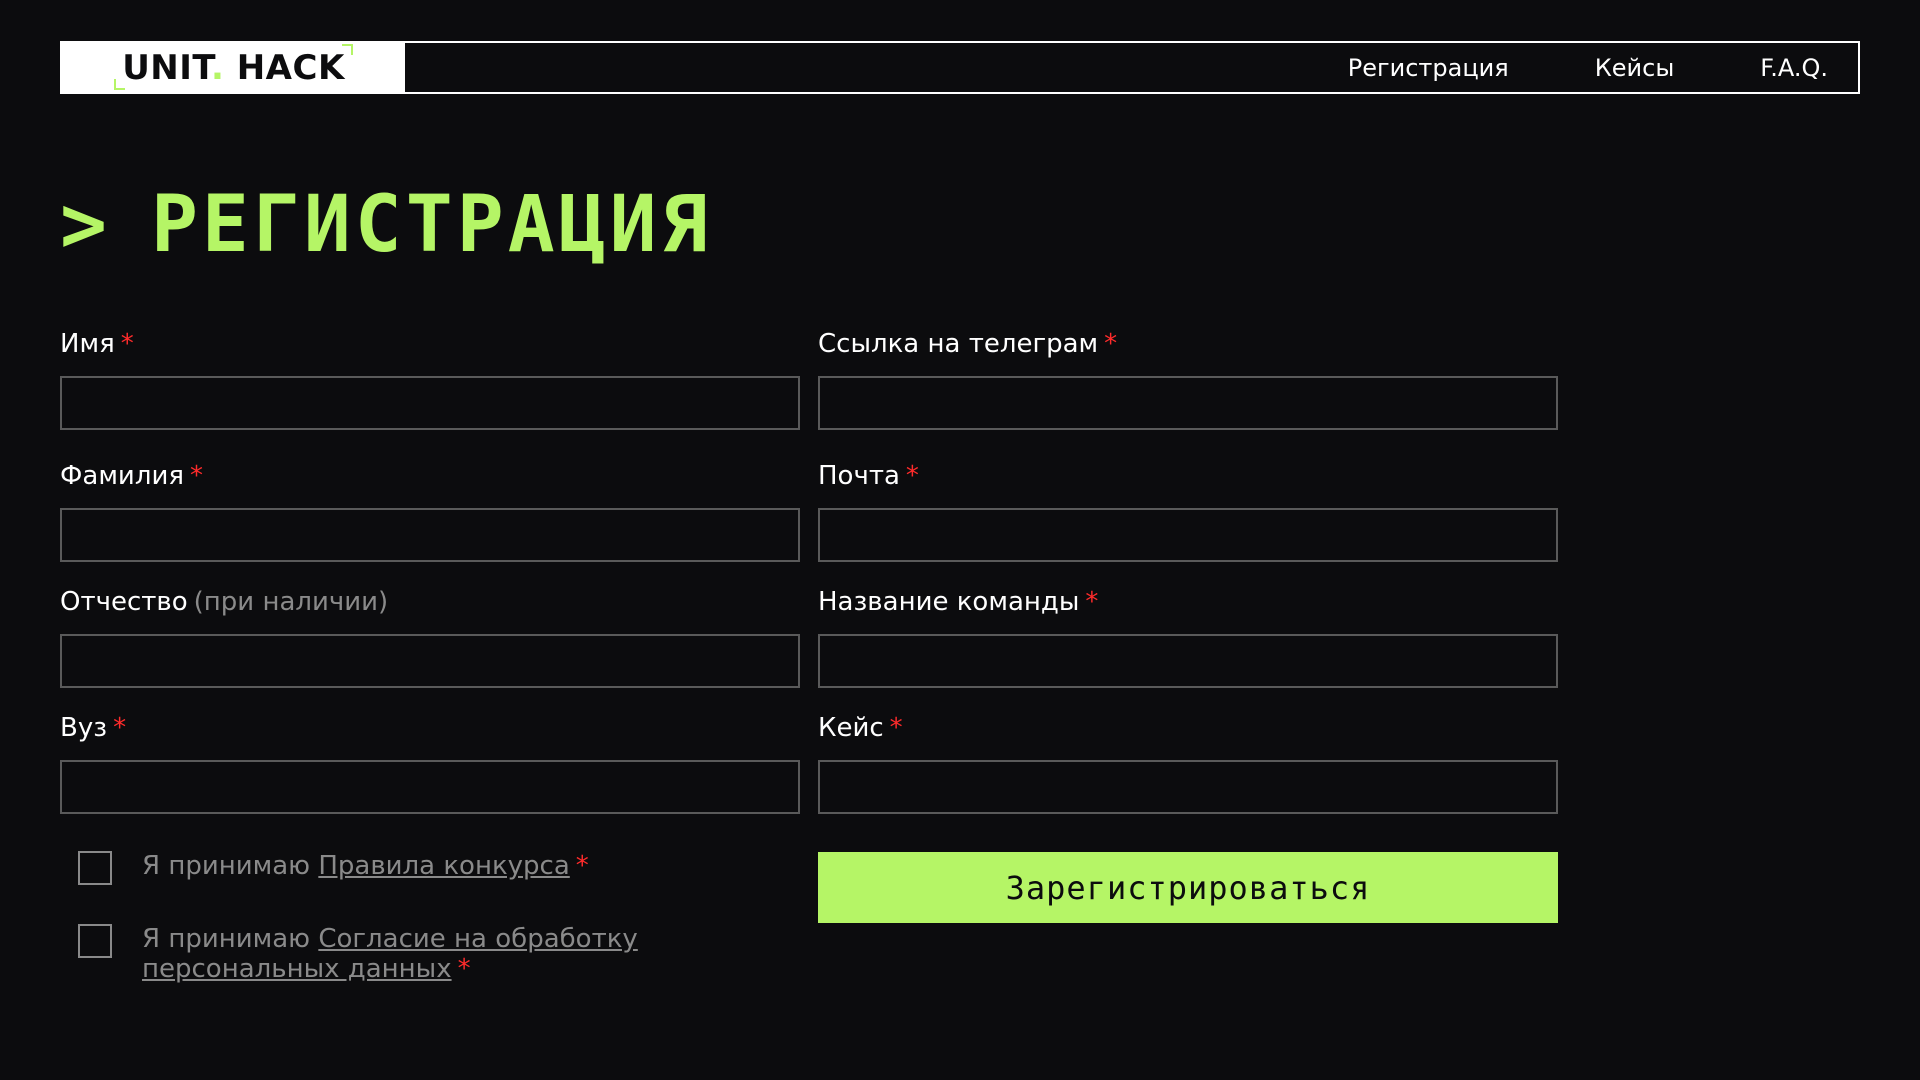  What do you see at coordinates (1131, 67) in the screenshot?
I see `main-nav: Регистрация Кейсы F.A.Q.` at bounding box center [1131, 67].